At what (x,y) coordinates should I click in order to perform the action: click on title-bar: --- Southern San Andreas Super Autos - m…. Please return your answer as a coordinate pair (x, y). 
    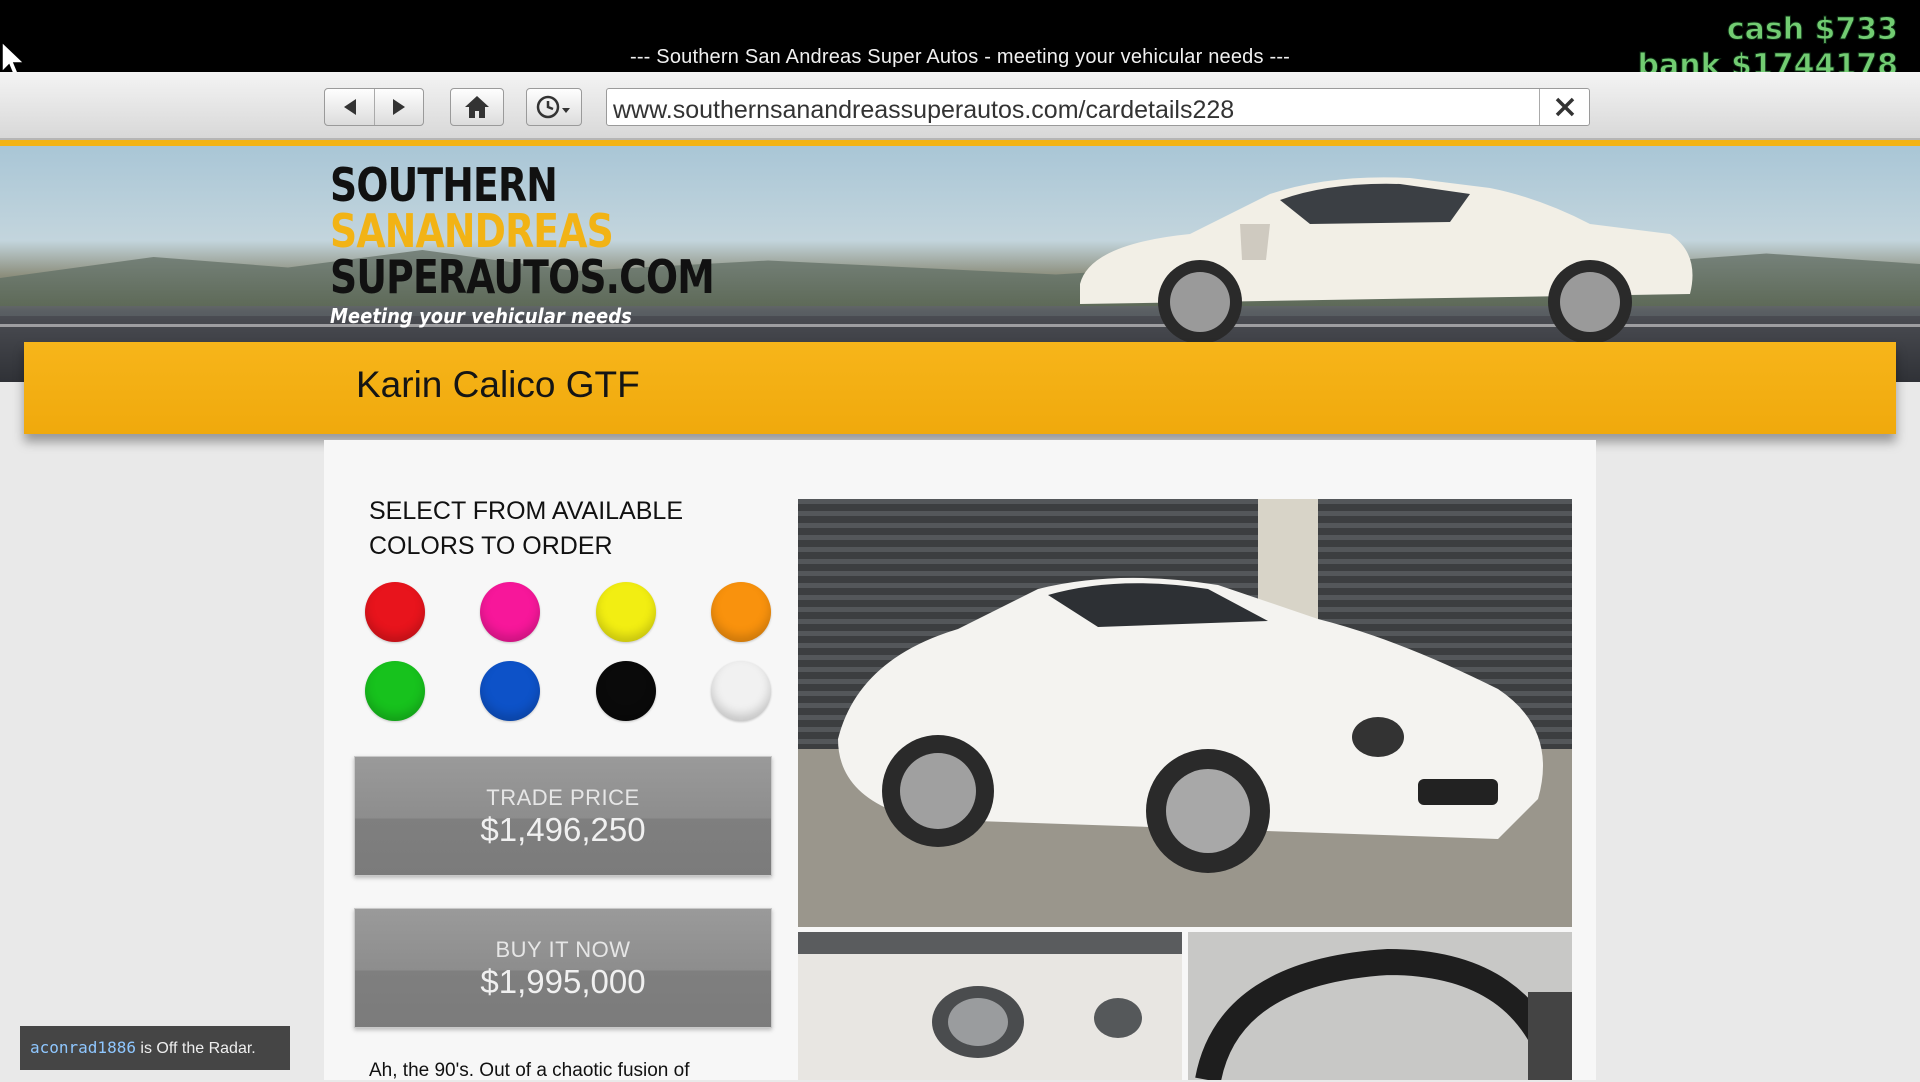
    Looking at the image, I should click on (960, 42).